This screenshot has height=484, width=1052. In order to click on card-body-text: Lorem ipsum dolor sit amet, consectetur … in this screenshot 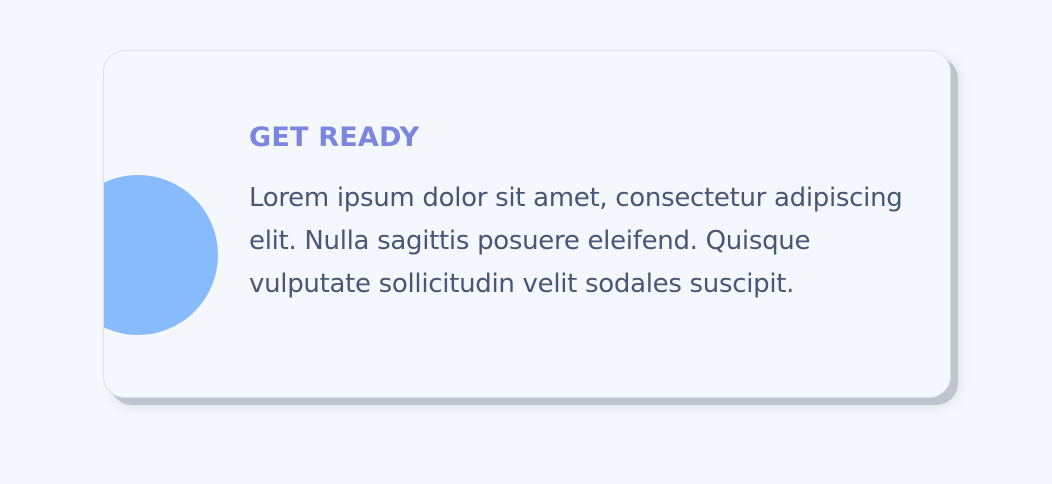, I will do `click(576, 241)`.